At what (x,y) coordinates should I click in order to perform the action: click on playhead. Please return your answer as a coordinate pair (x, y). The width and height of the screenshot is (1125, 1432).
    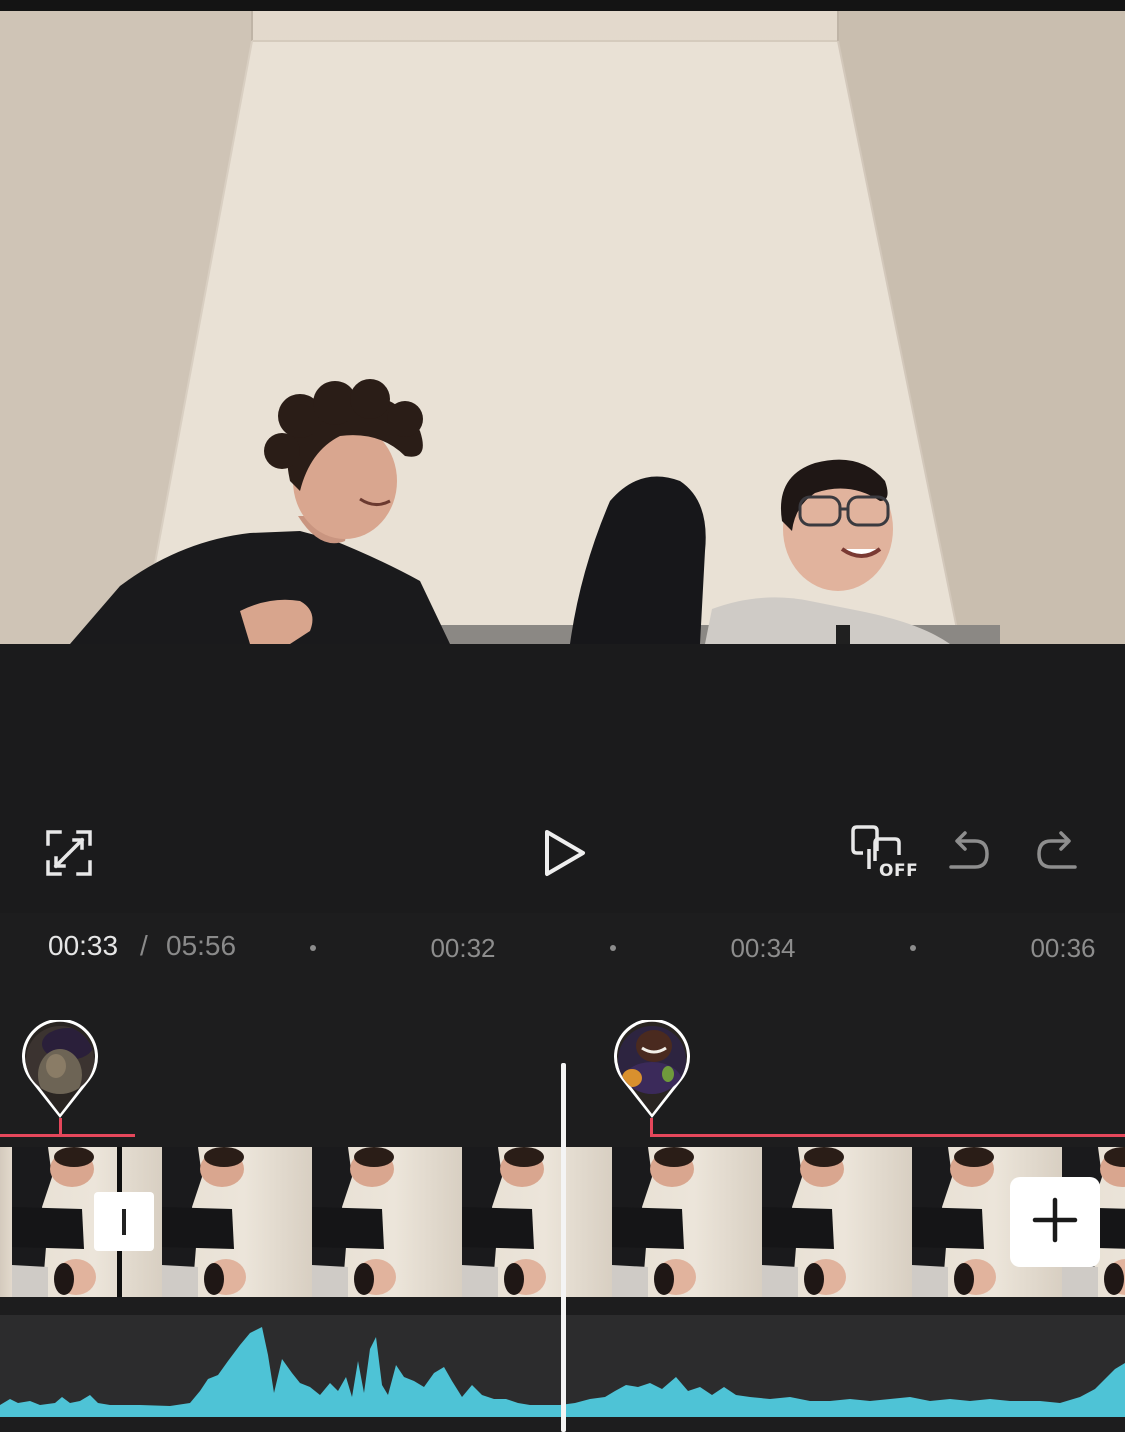
    Looking at the image, I should click on (563, 1247).